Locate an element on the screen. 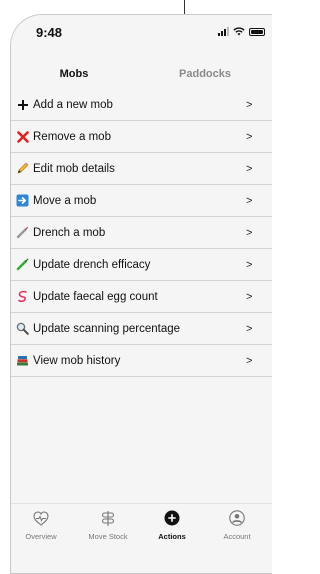 The image size is (320, 574). wifi-icon is located at coordinates (239, 31).